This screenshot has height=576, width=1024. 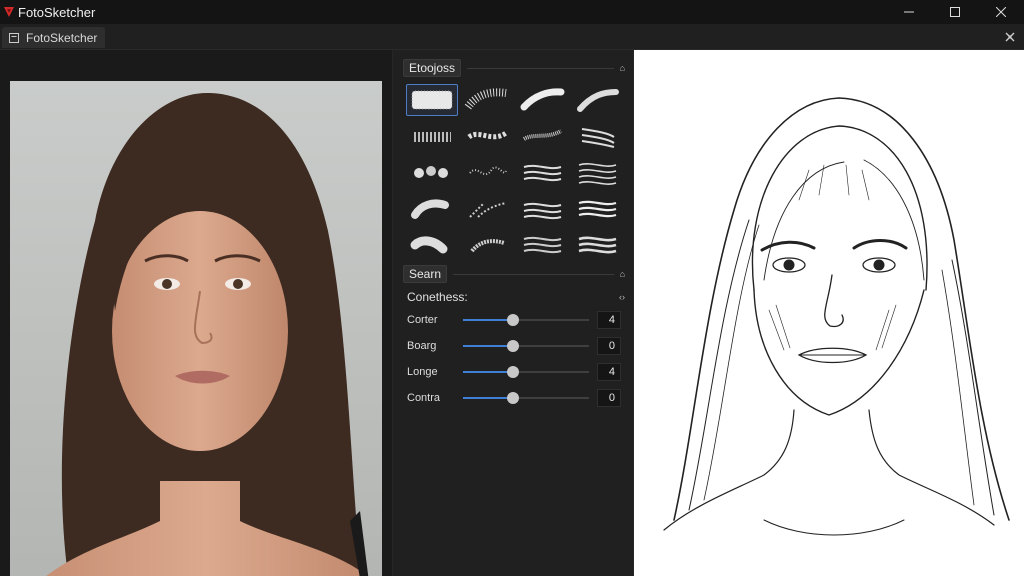 I want to click on close-icon, so click(x=1001, y=12).